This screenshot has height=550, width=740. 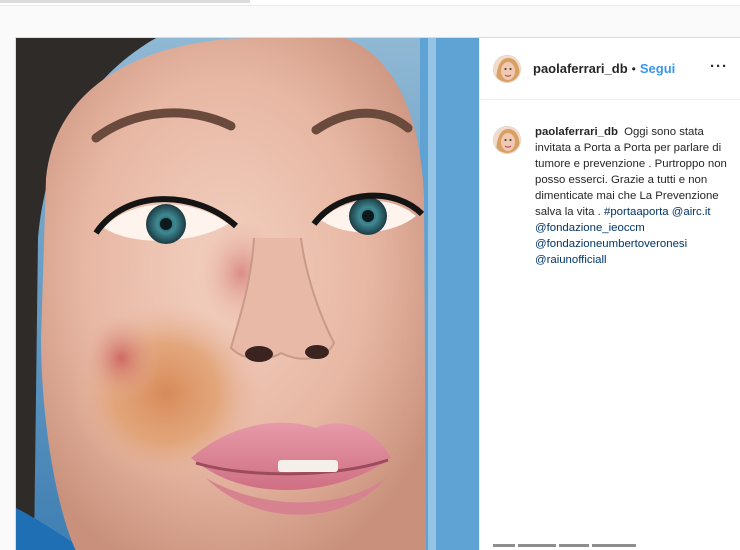 I want to click on caption-hashtag: #portaaporta, so click(x=636, y=212).